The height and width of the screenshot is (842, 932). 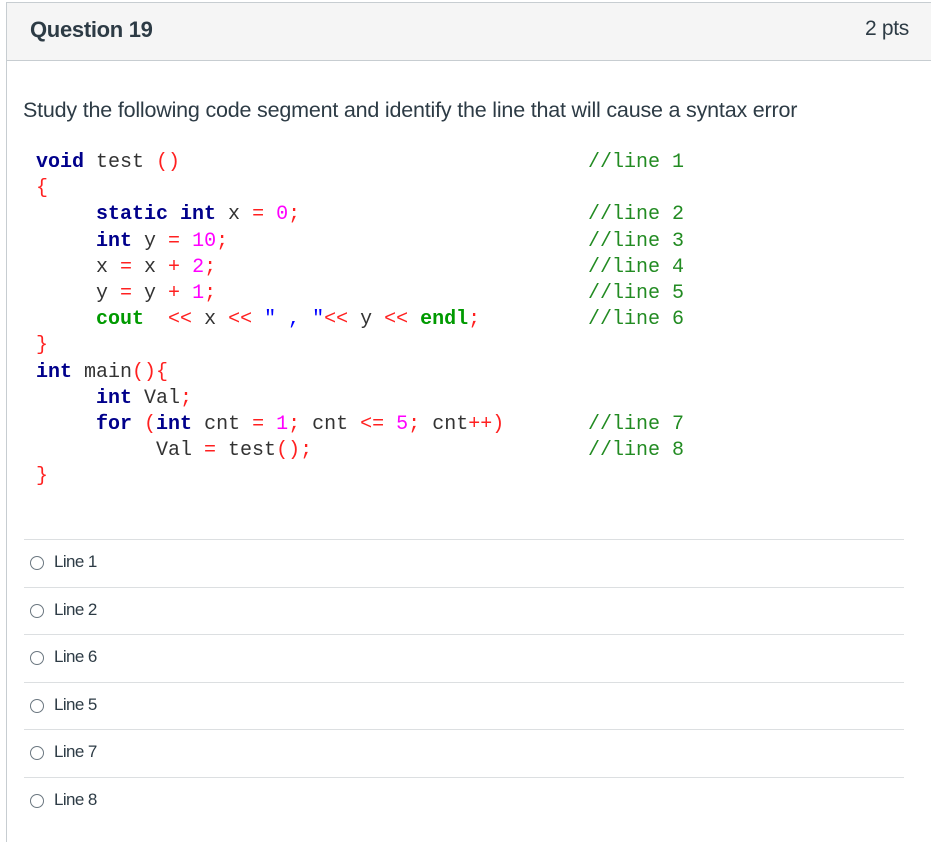 I want to click on code-comment: //line 2, so click(x=636, y=215).